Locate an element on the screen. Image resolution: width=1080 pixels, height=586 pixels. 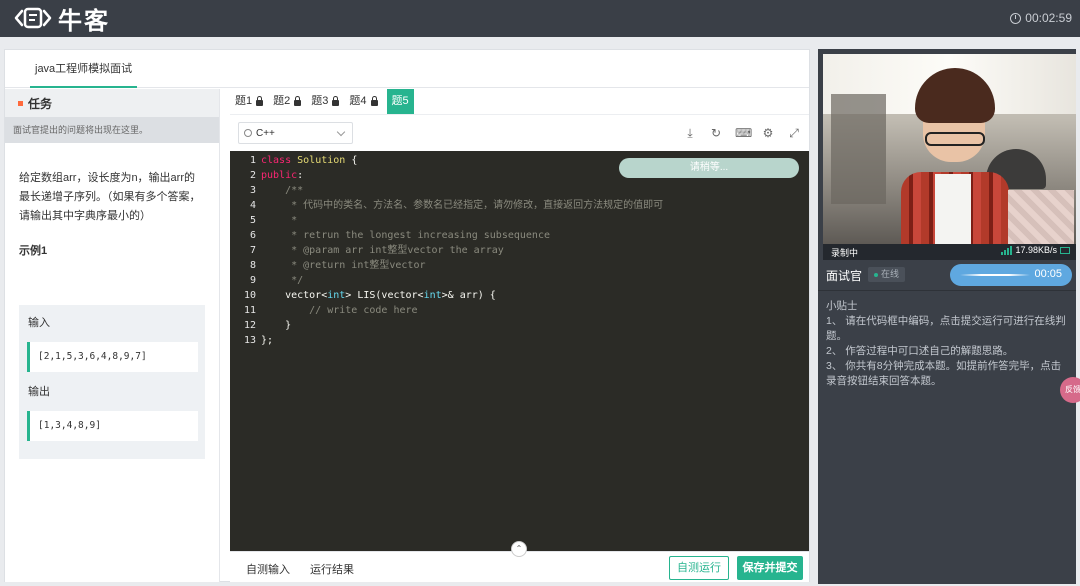
code-line: 5 * is located at coordinates (273, 220).